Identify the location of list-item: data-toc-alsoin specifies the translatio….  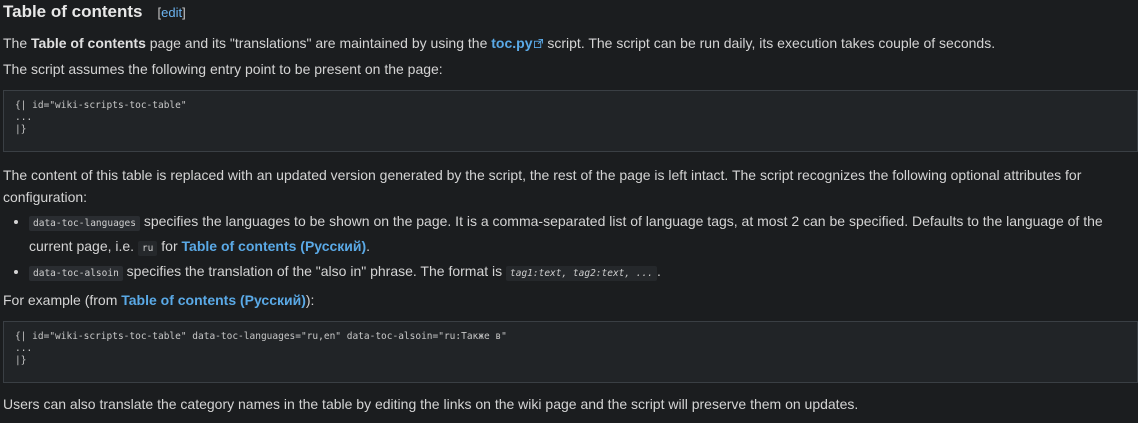
(583, 272).